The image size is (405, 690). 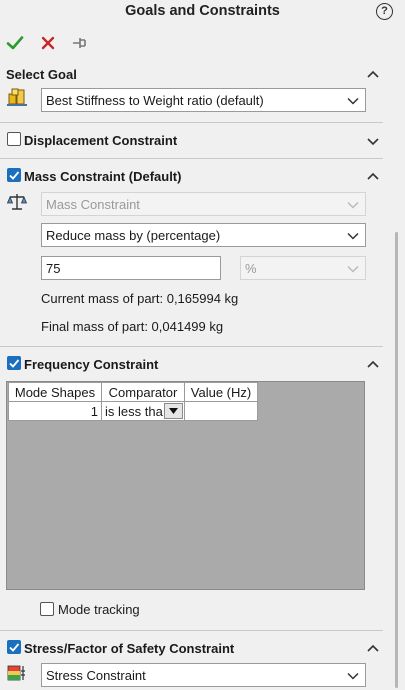 What do you see at coordinates (221, 411) in the screenshot?
I see `value-cell` at bounding box center [221, 411].